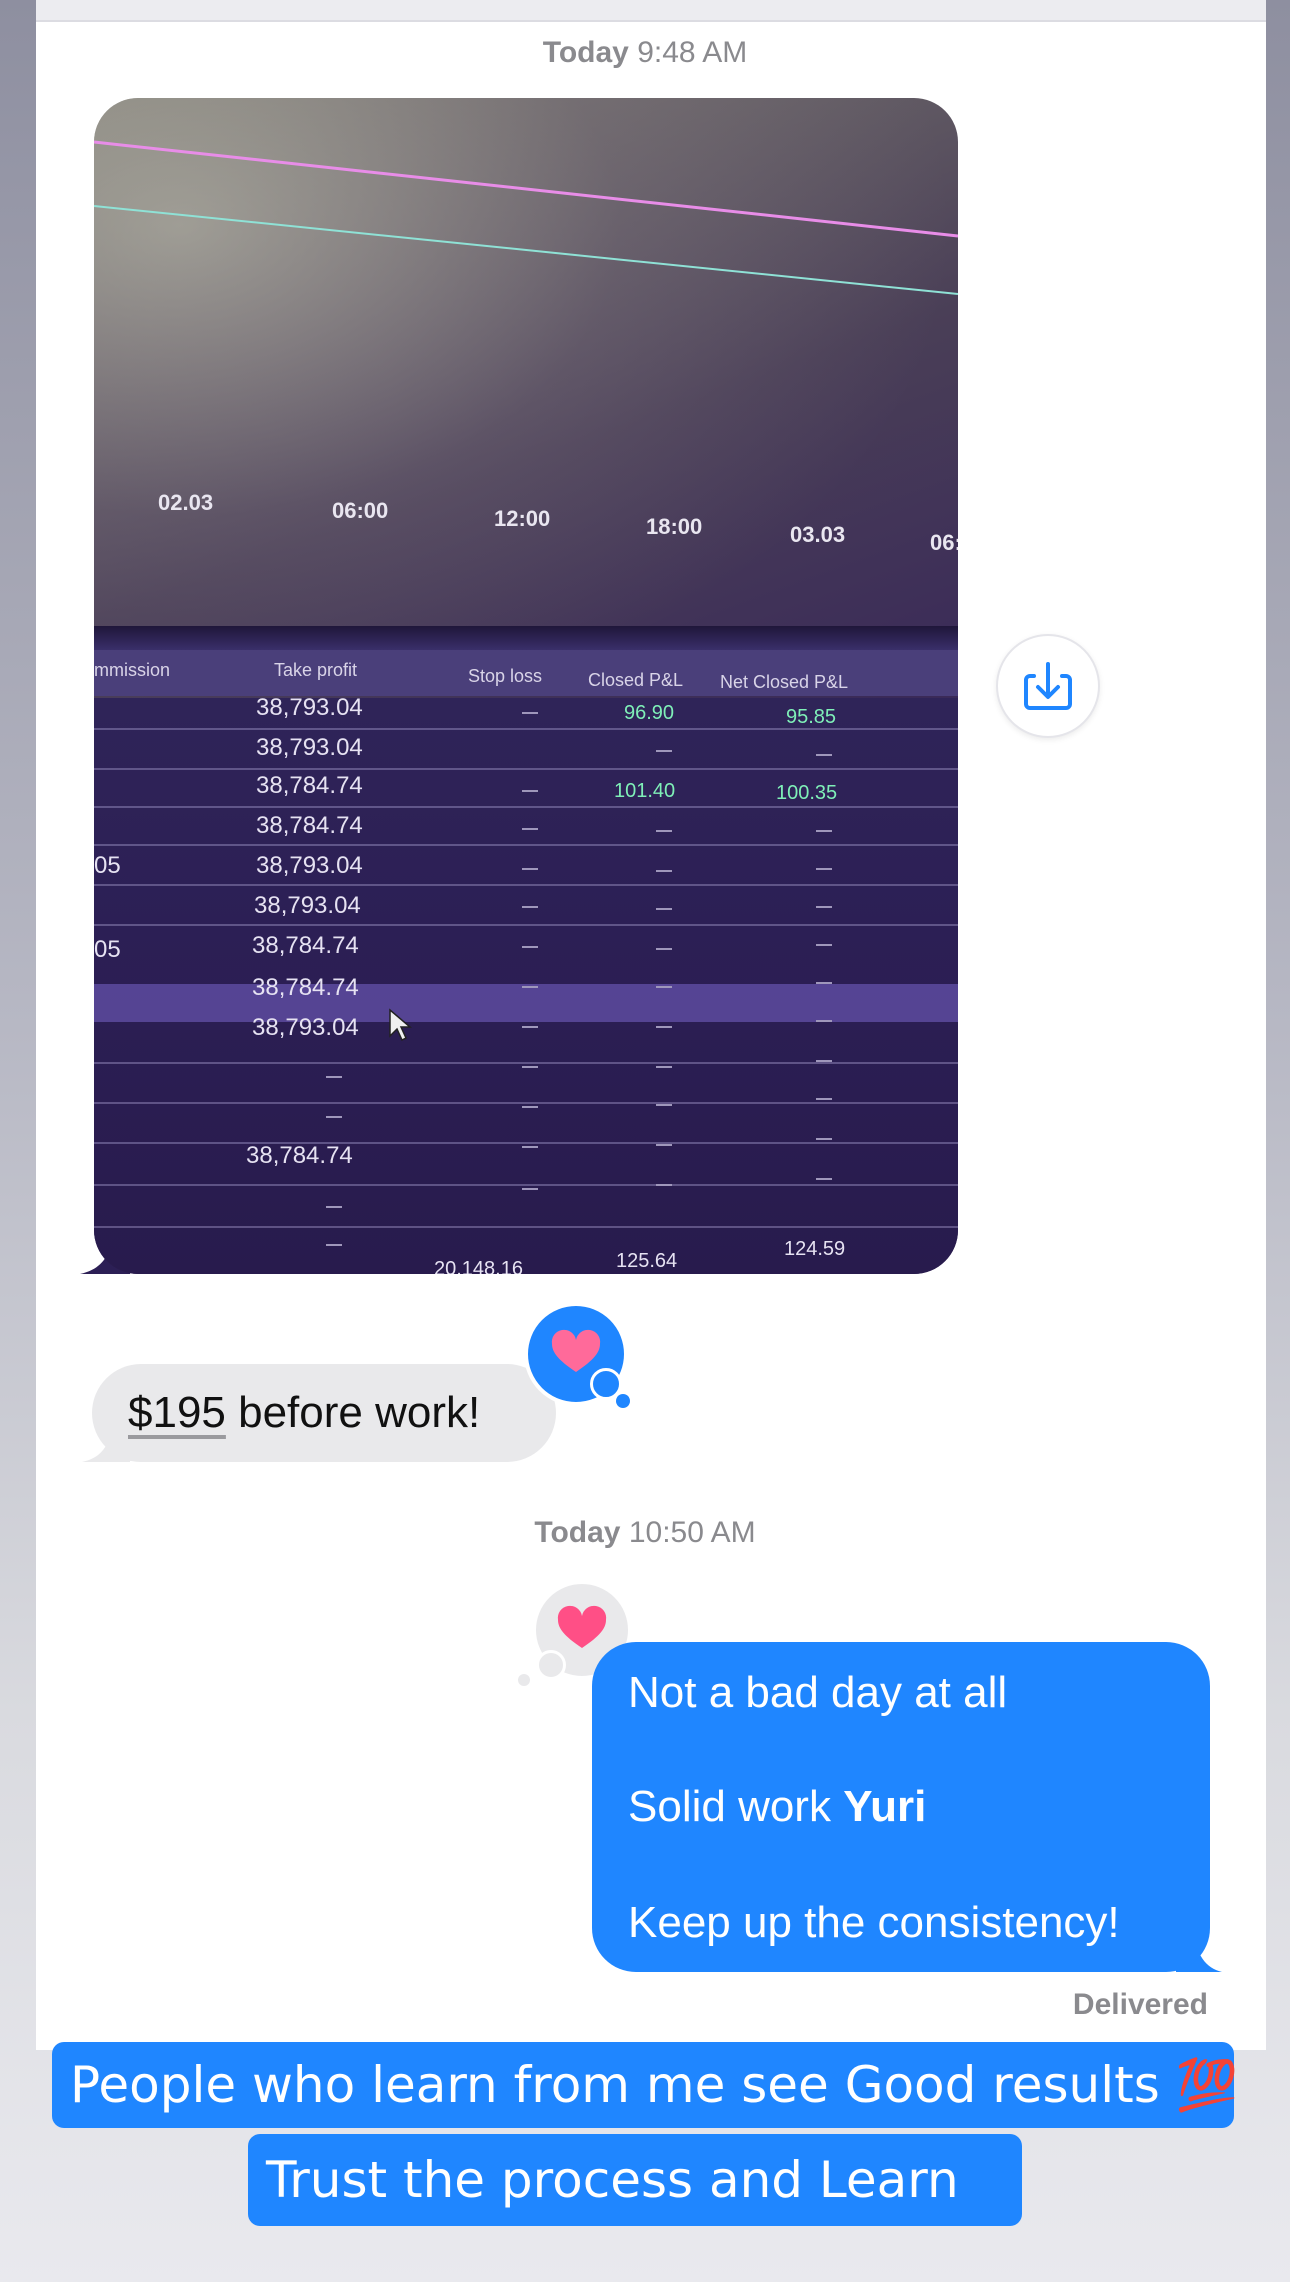  Describe the element at coordinates (818, 1692) in the screenshot. I see `message-line-1: Not a bad day at all` at that location.